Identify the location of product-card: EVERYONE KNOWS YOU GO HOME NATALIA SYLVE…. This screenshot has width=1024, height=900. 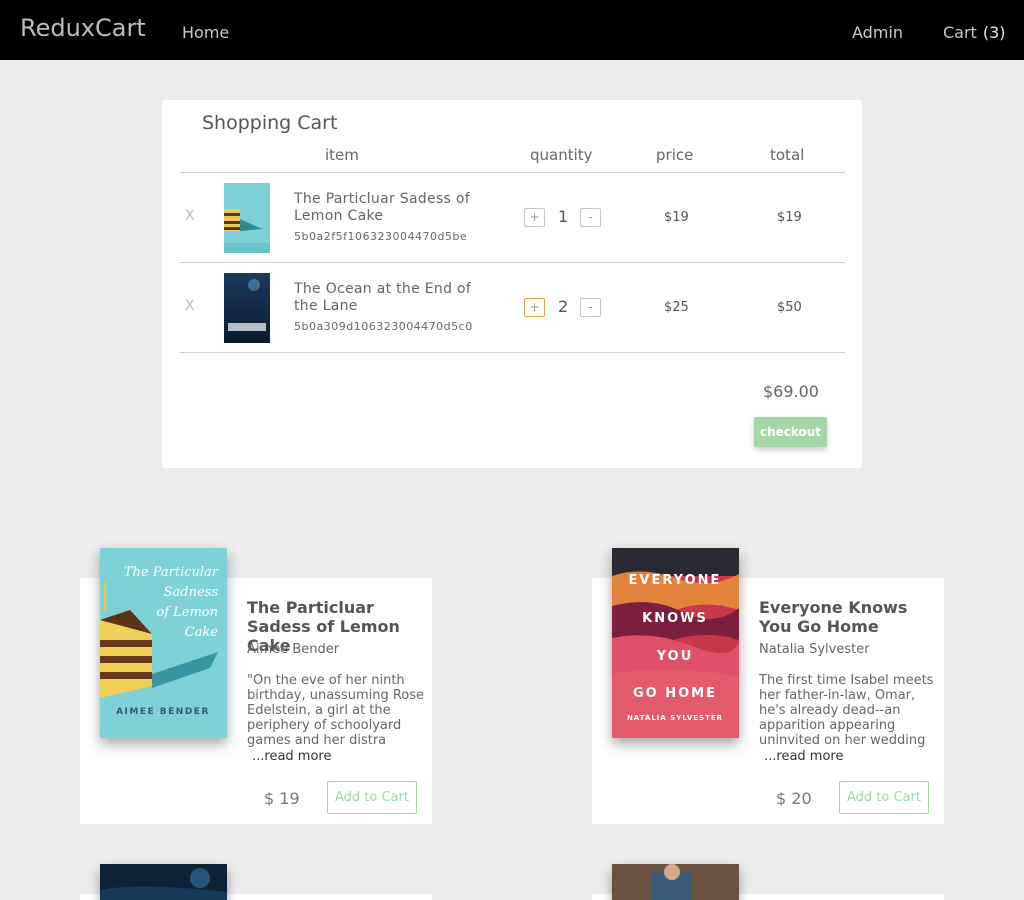
(768, 686).